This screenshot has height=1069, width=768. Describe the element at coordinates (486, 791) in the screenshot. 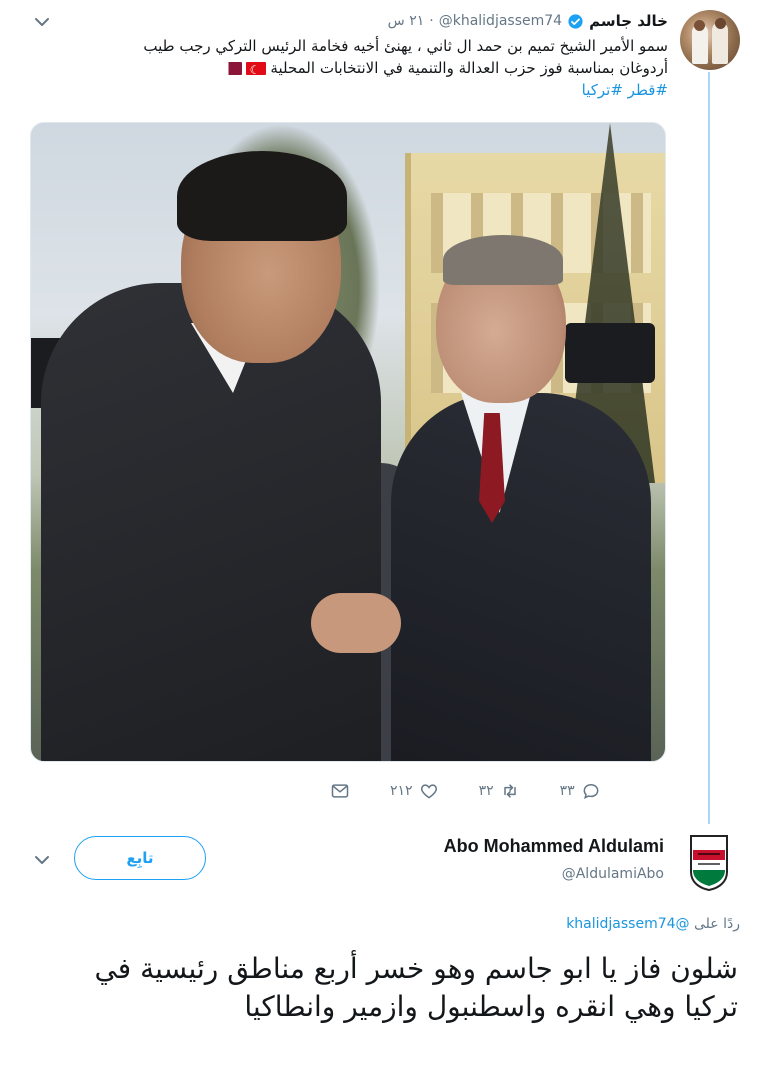

I see `retweet-count: ٣٢` at that location.